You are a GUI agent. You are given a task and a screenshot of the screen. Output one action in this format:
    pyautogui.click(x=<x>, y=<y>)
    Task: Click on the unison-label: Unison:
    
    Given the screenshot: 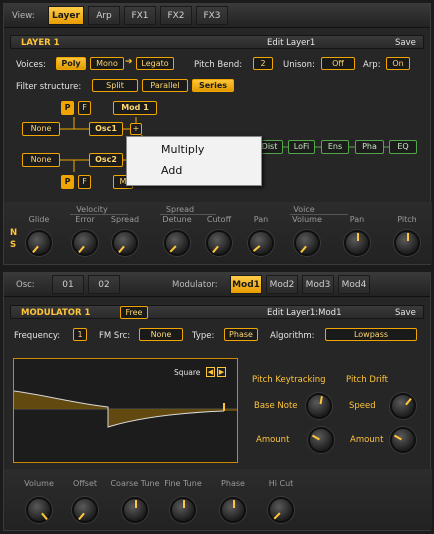 What is the action you would take?
    pyautogui.click(x=299, y=65)
    